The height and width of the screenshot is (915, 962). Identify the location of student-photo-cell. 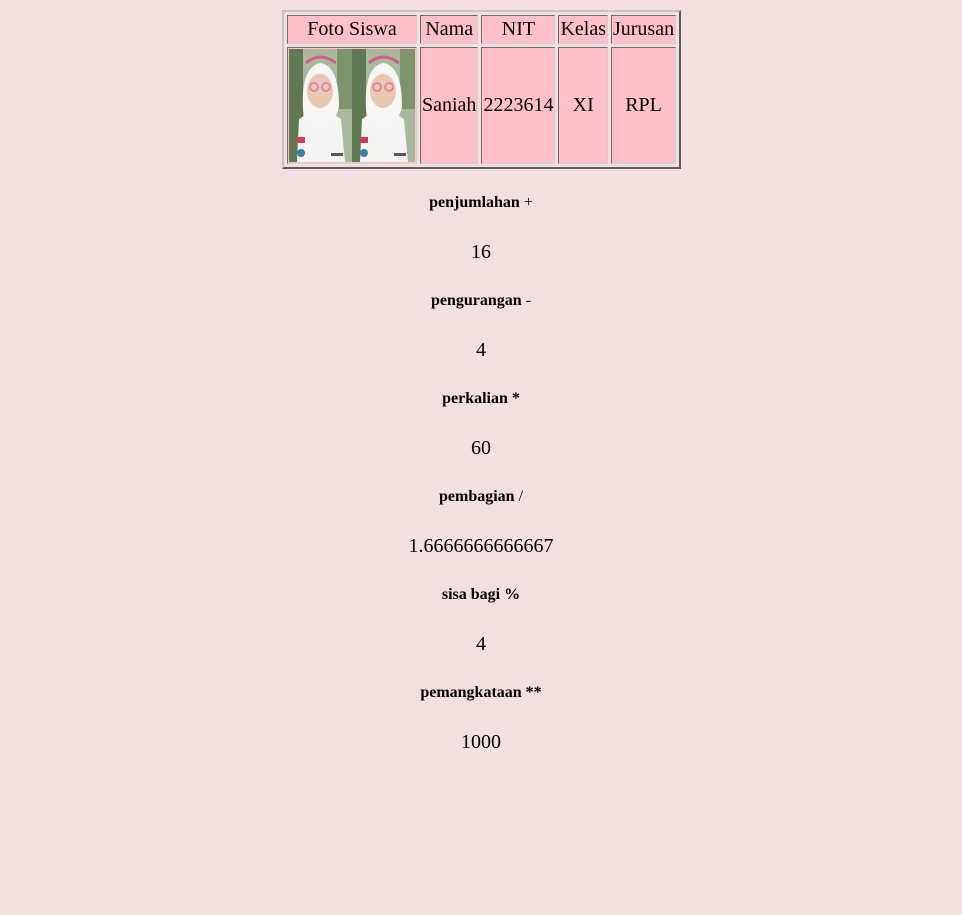
(352, 105).